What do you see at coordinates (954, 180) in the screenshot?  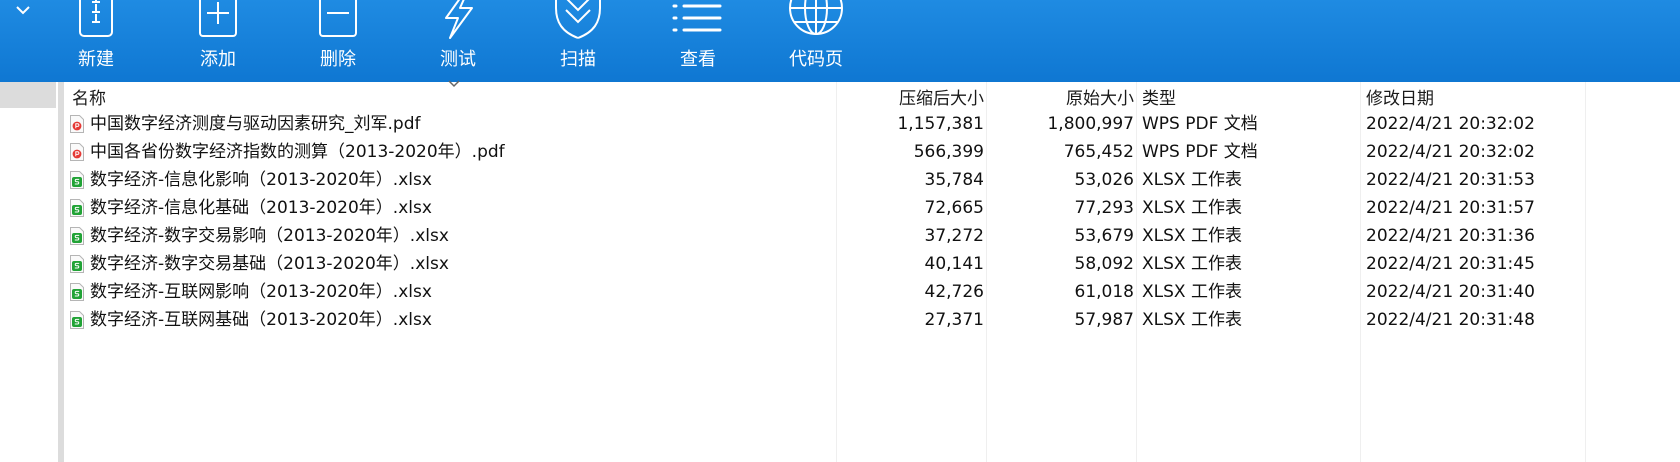 I see `file-compressed-size: 35,784` at bounding box center [954, 180].